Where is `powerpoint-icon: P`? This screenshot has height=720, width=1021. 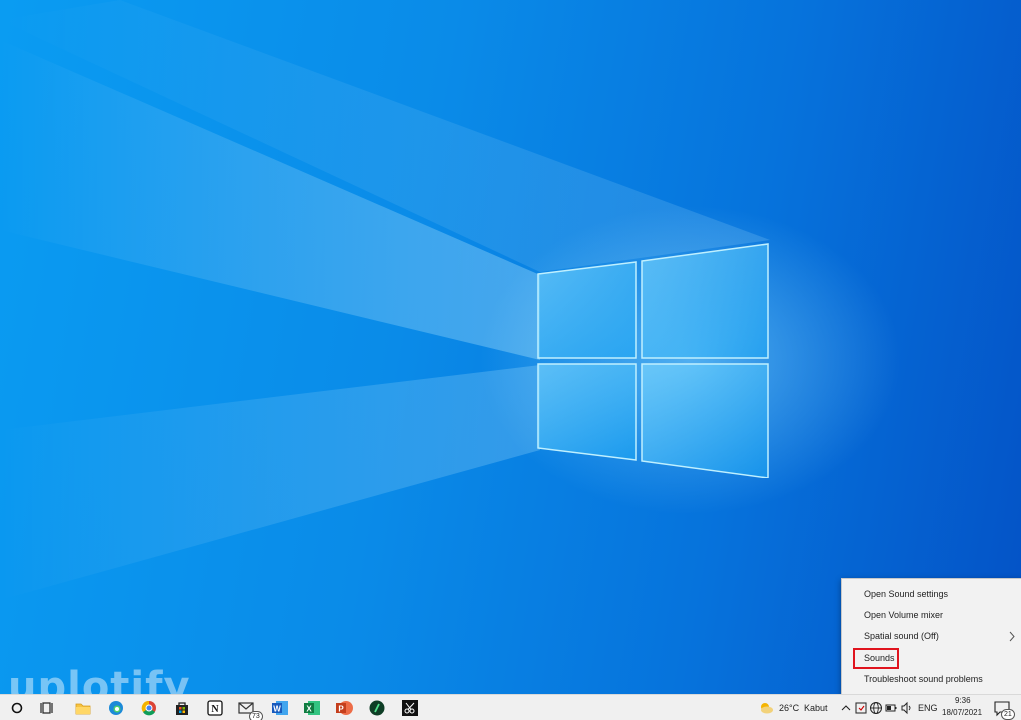
powerpoint-icon: P is located at coordinates (344, 708).